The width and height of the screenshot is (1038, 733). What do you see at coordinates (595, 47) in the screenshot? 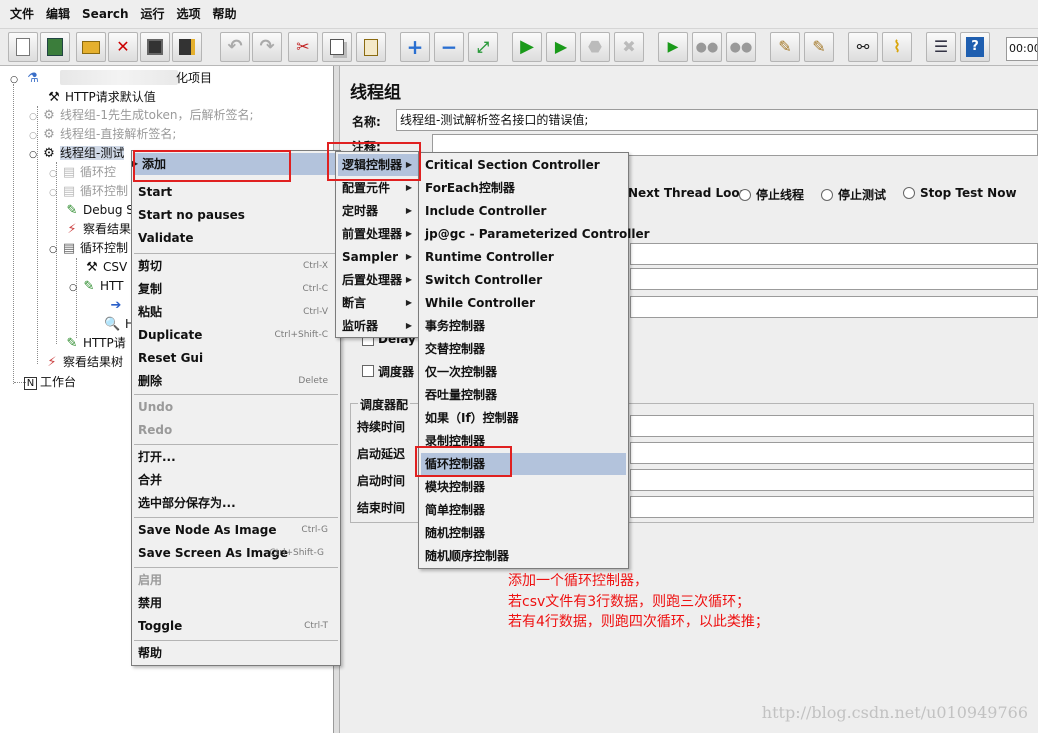
I see `stop-button: ⬣` at bounding box center [595, 47].